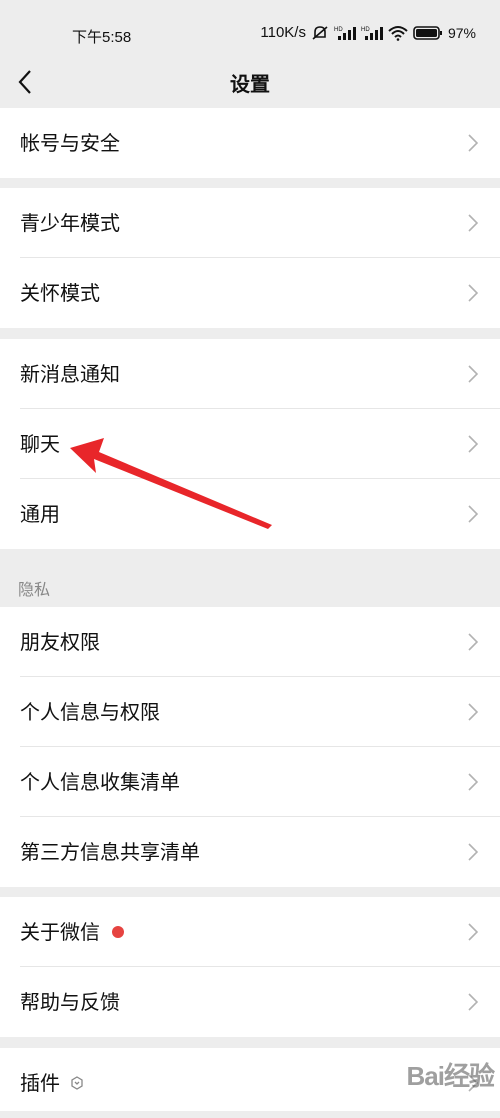 Image resolution: width=500 pixels, height=1118 pixels. I want to click on settings-item-label: 通用, so click(40, 514).